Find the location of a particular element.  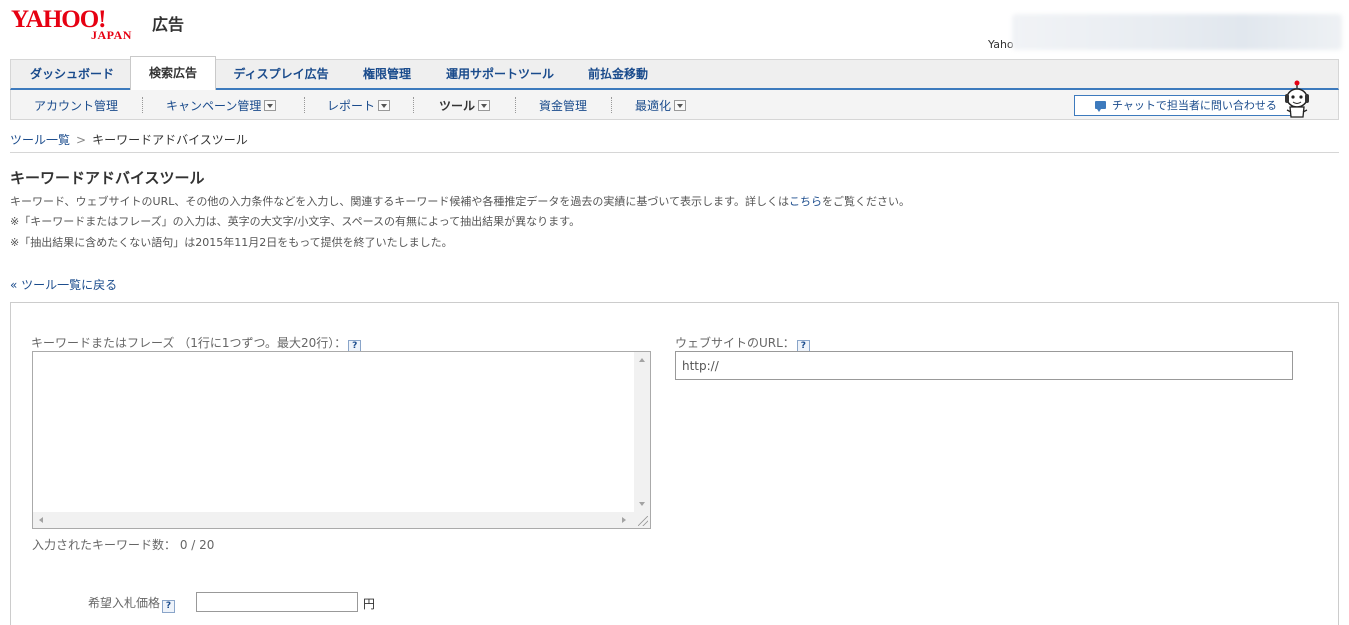

subnav-account-management: アカウント管理 is located at coordinates (76, 105).